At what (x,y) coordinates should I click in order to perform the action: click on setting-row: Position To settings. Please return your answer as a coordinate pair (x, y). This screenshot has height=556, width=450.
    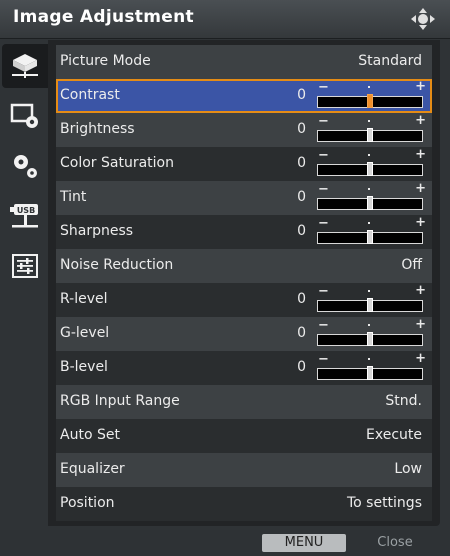
    Looking at the image, I should click on (244, 504).